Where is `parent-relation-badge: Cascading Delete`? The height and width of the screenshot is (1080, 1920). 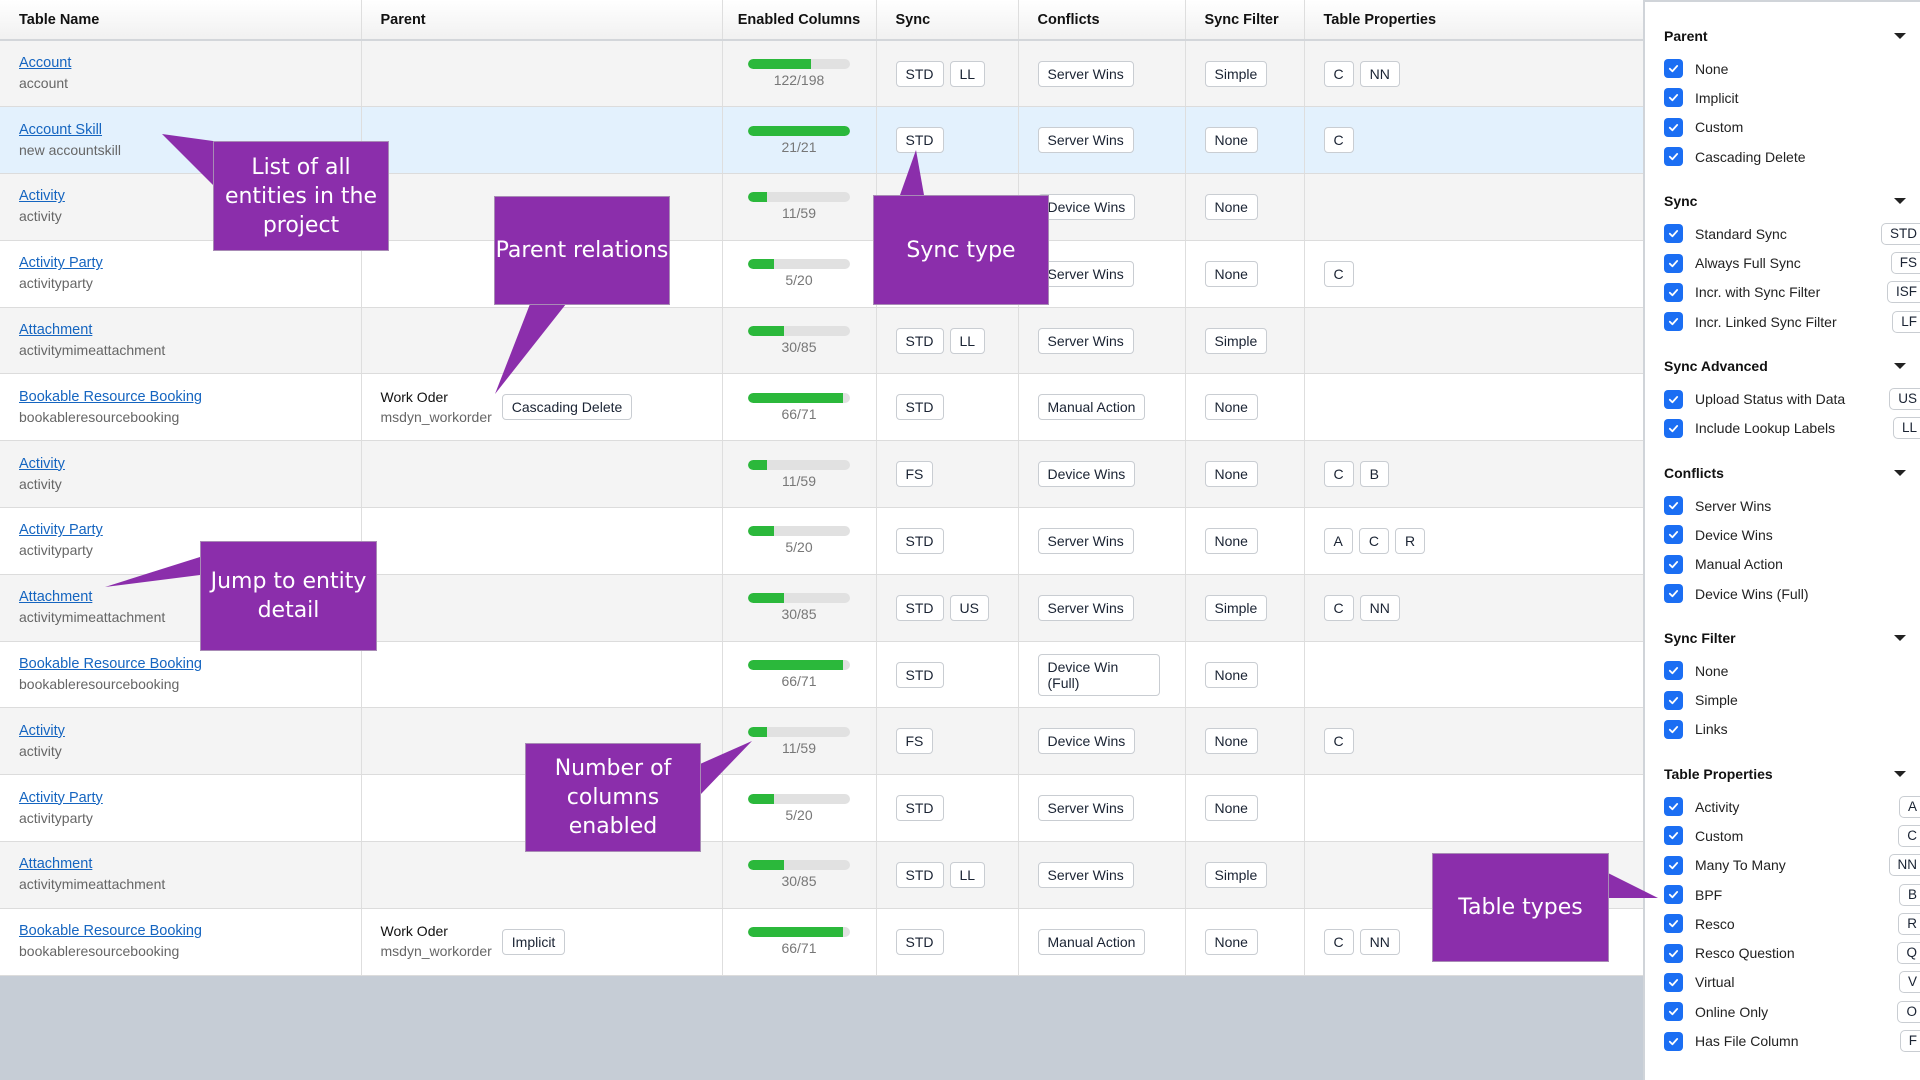 parent-relation-badge: Cascading Delete is located at coordinates (567, 407).